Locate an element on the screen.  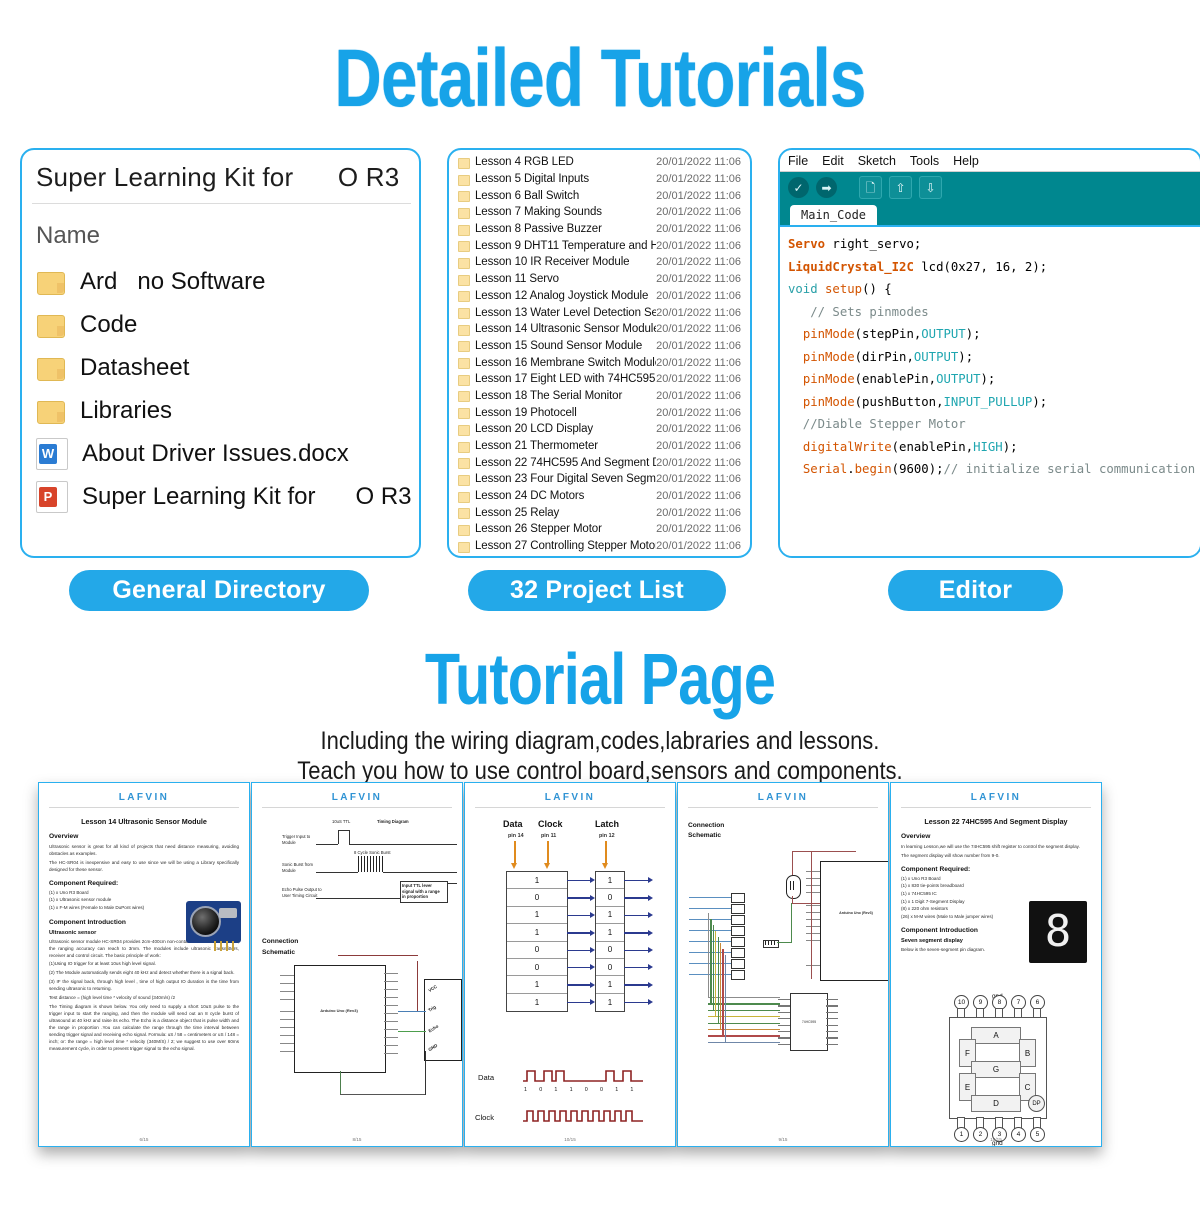
label-clock: Clock is located at coordinates (550, 824).